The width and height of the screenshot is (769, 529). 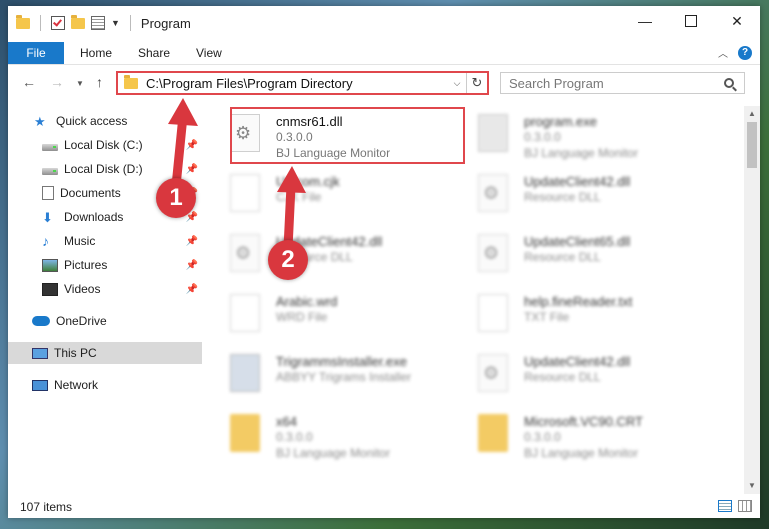 I want to click on sidebar-item-local-disk-d: Local Disk (D:) 📌, so click(x=105, y=169).